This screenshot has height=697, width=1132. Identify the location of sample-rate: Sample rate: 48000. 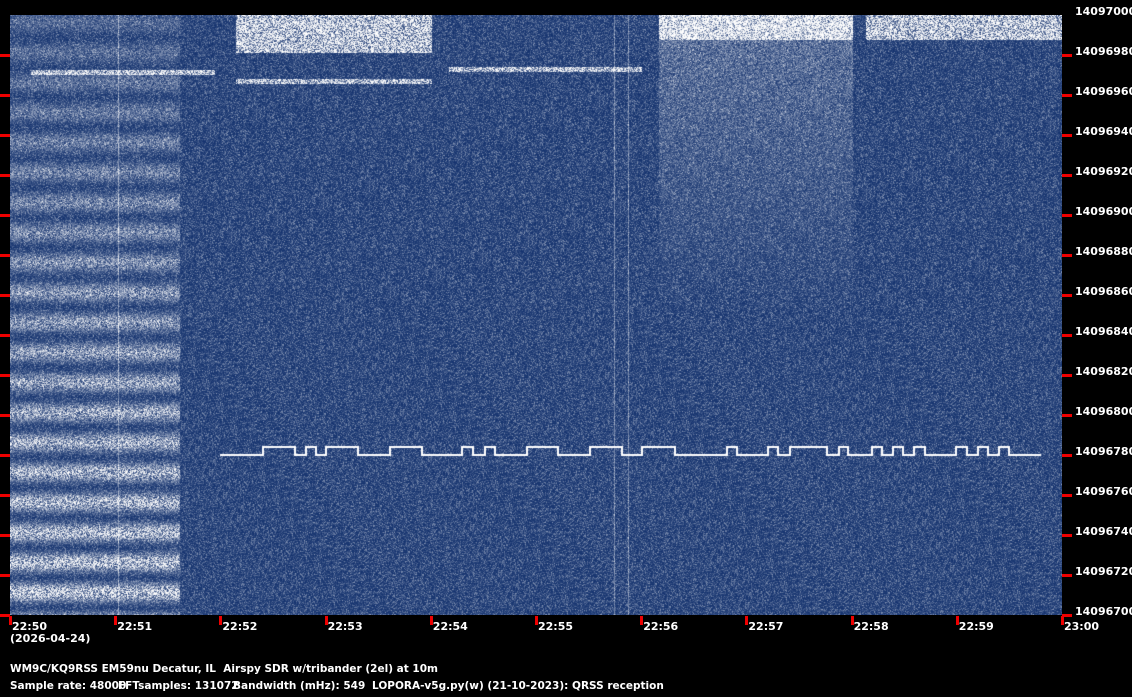
(68, 686).